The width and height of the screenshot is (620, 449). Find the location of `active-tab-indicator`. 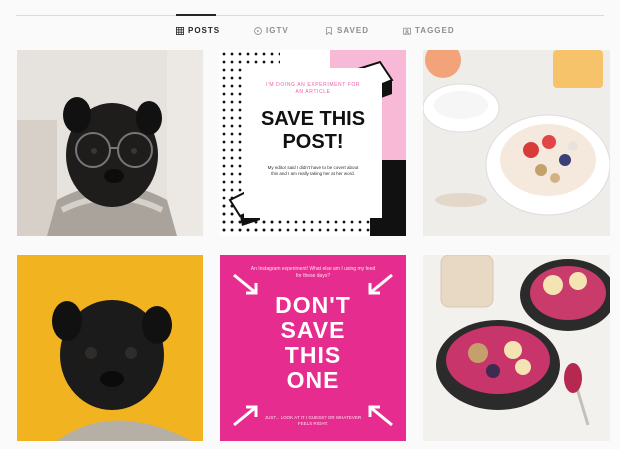

active-tab-indicator is located at coordinates (196, 15).